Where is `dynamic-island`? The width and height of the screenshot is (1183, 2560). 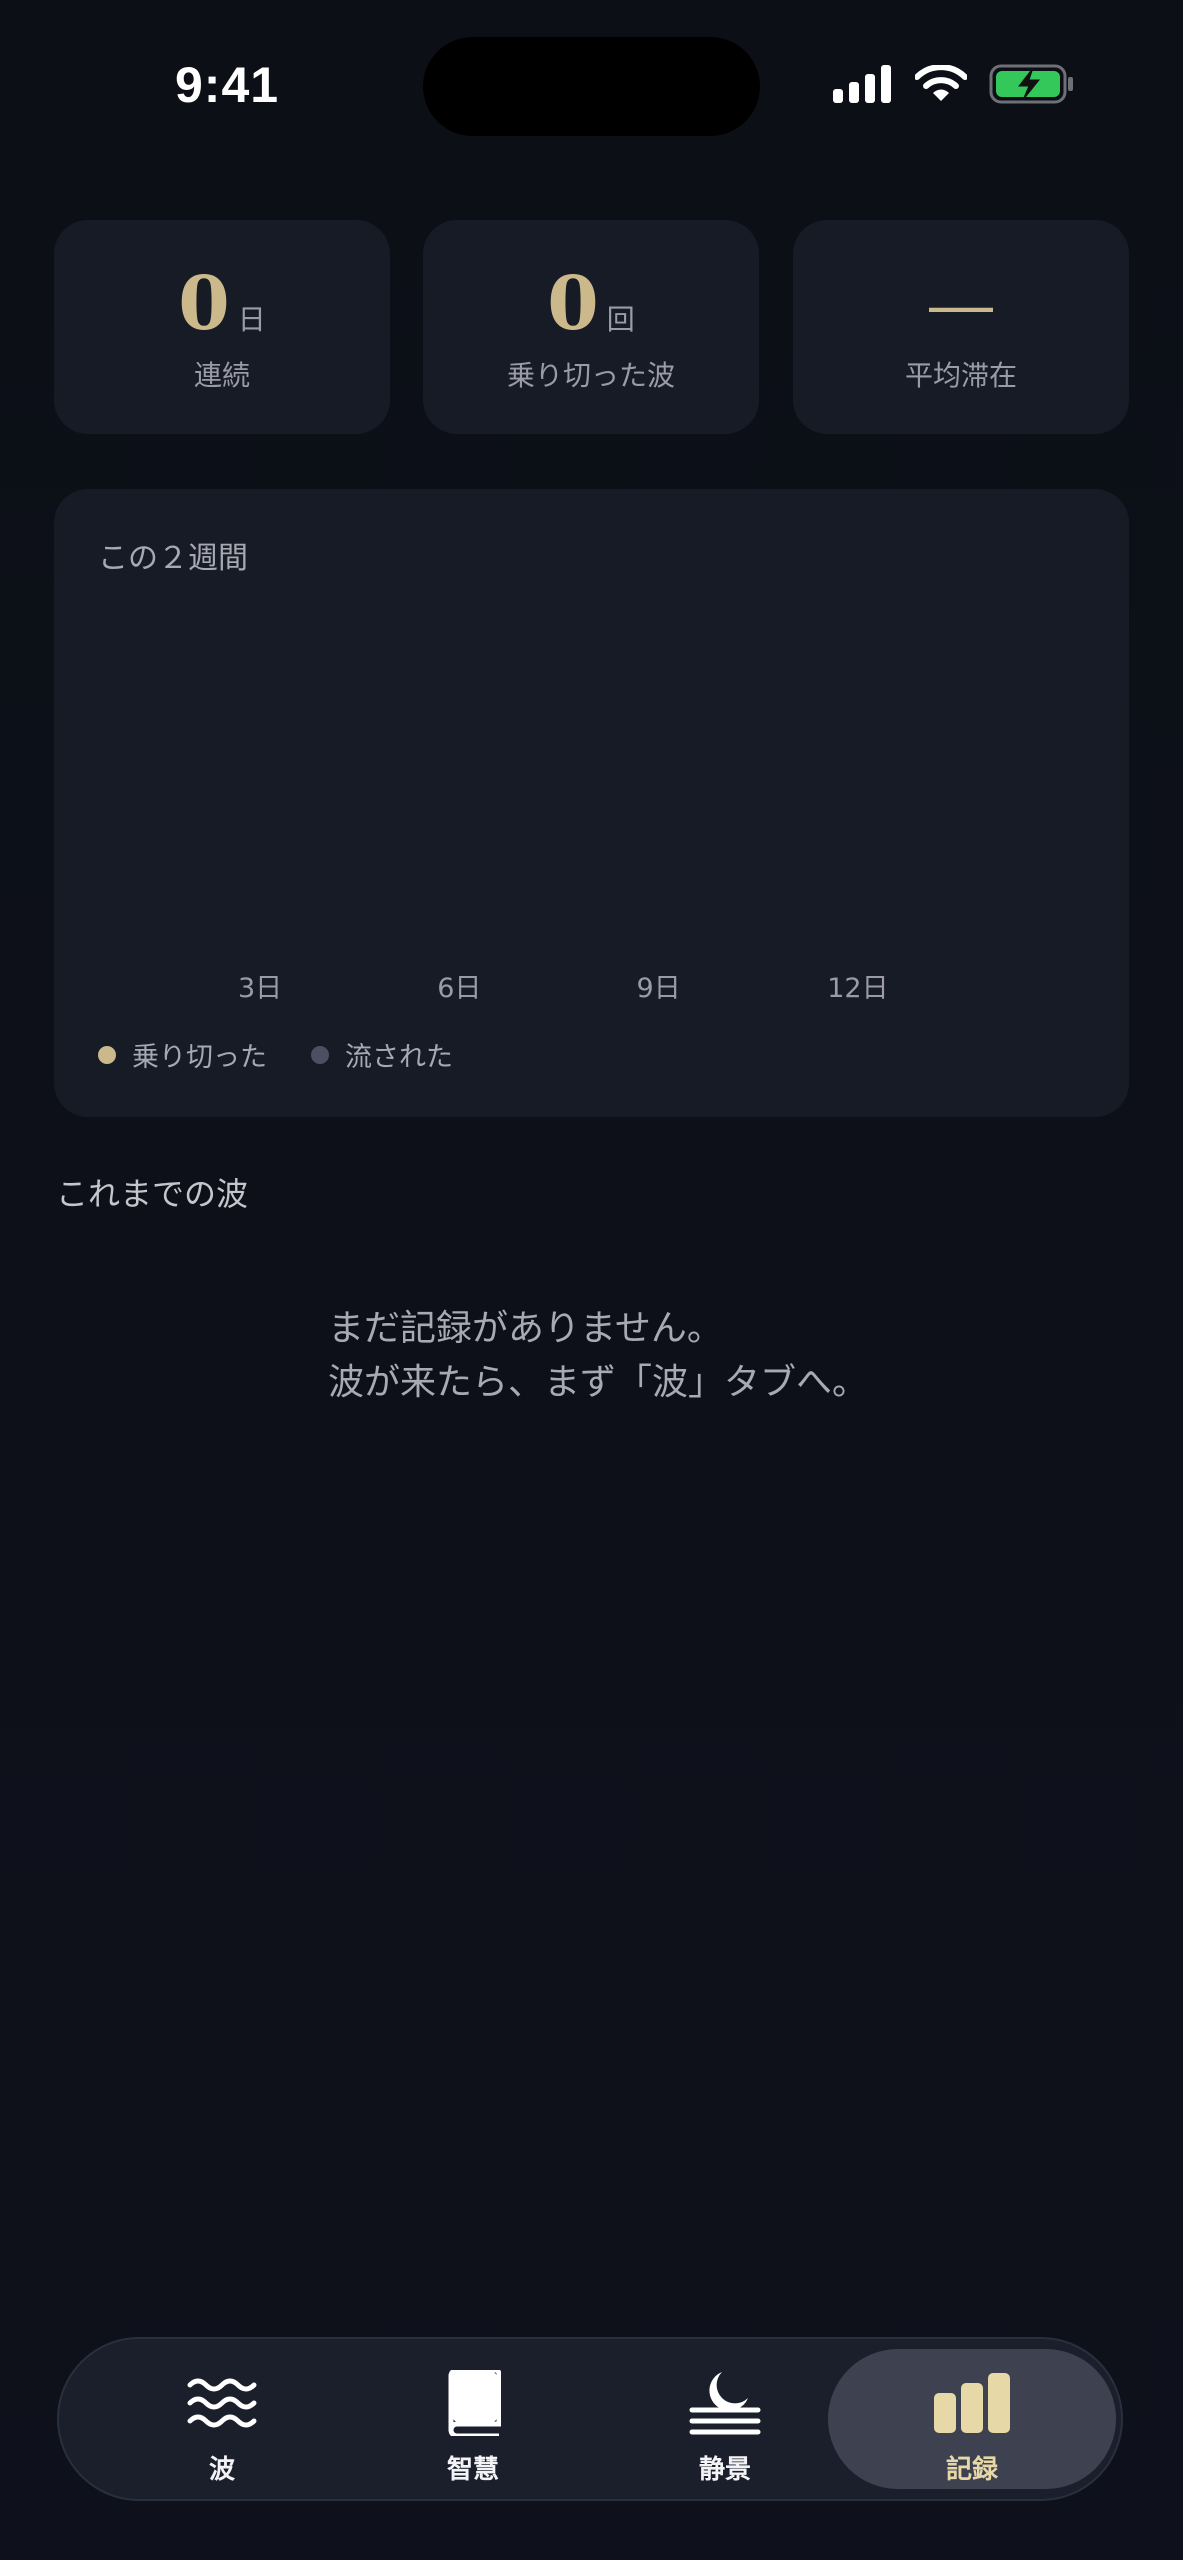
dynamic-island is located at coordinates (591, 86).